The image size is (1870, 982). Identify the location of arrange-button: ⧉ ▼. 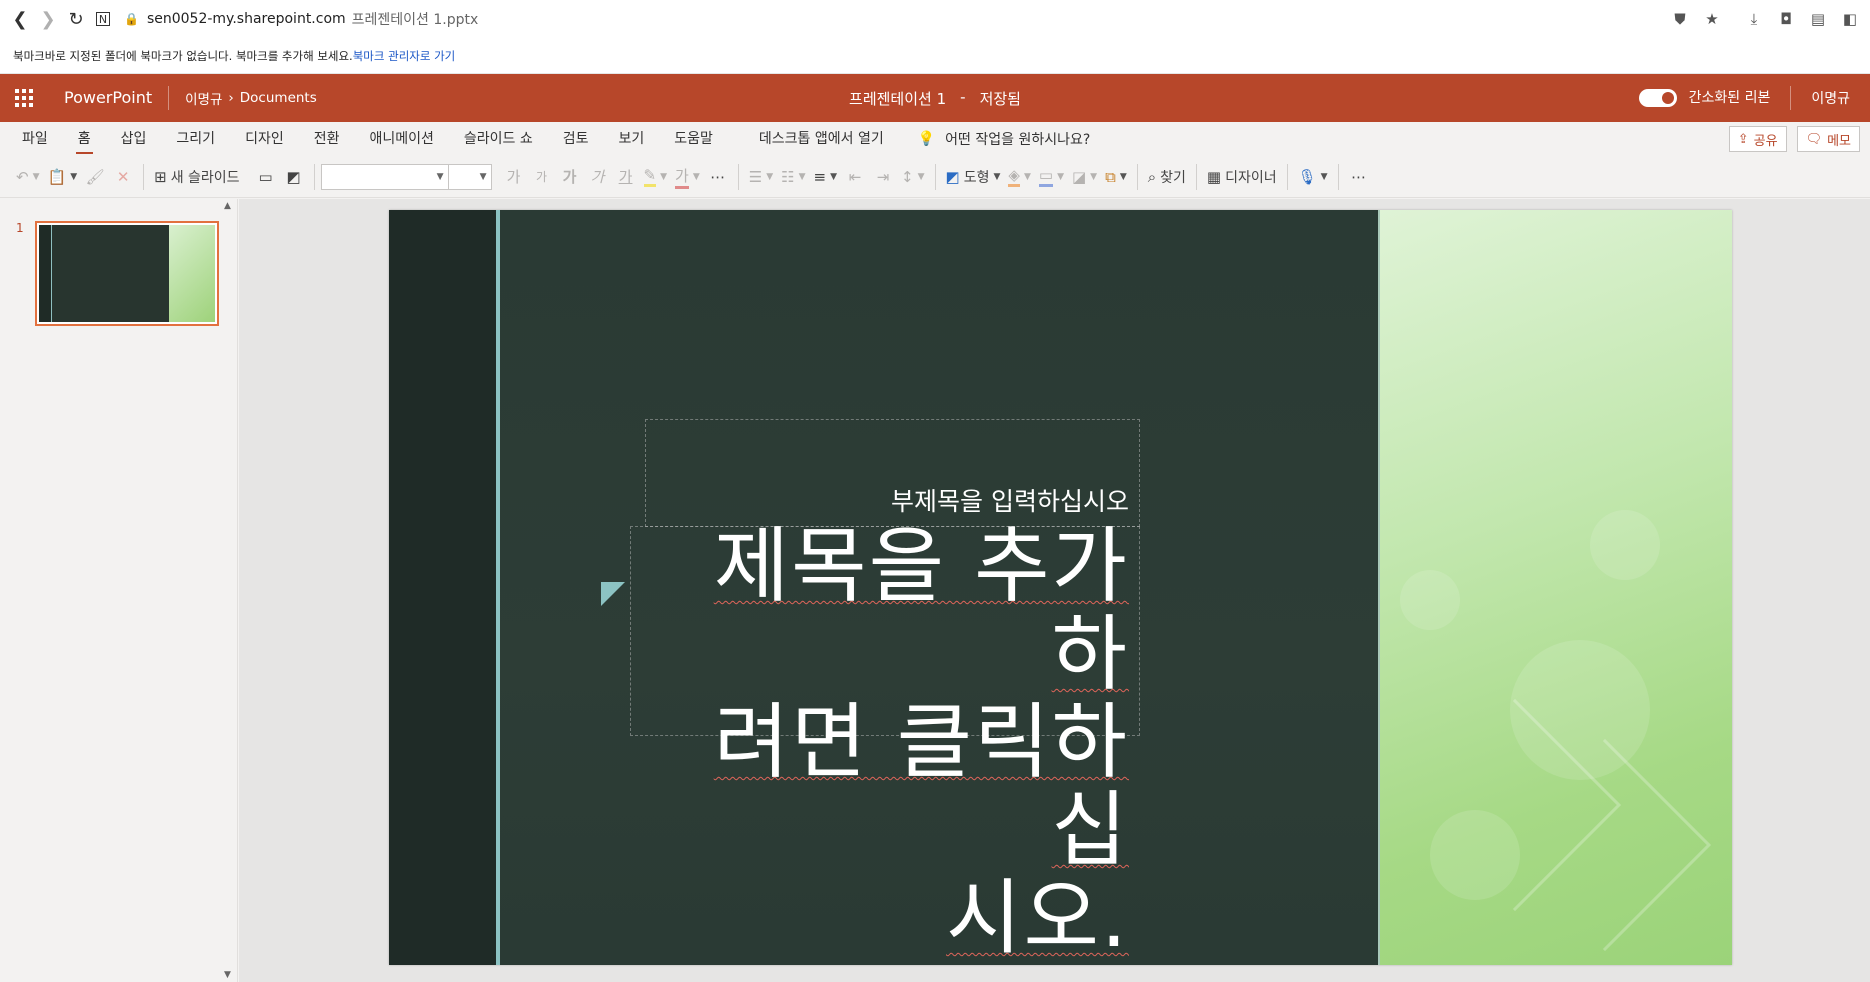
(1116, 177).